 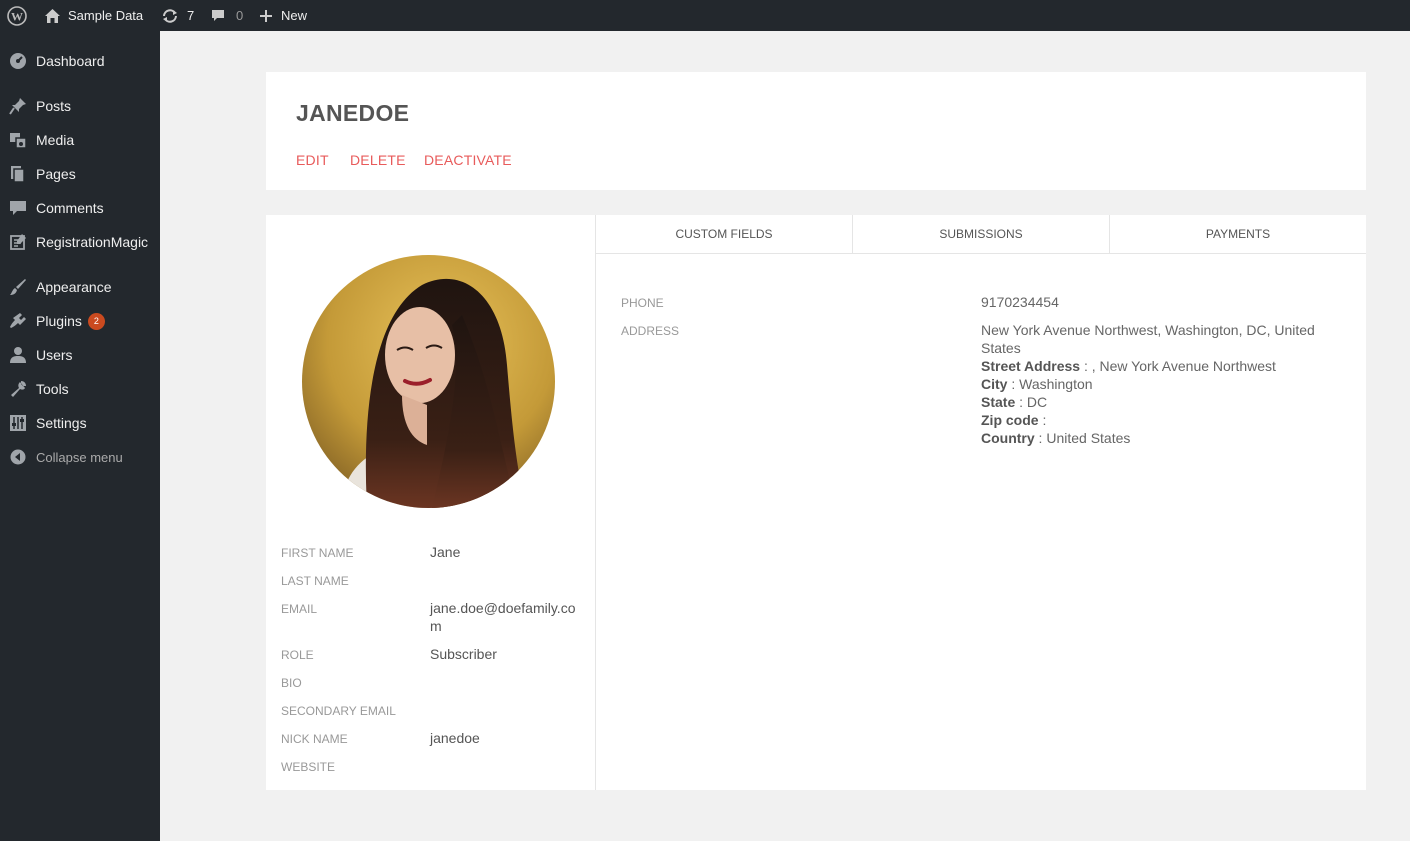 I want to click on nick-name-value: janedoe, so click(x=455, y=738).